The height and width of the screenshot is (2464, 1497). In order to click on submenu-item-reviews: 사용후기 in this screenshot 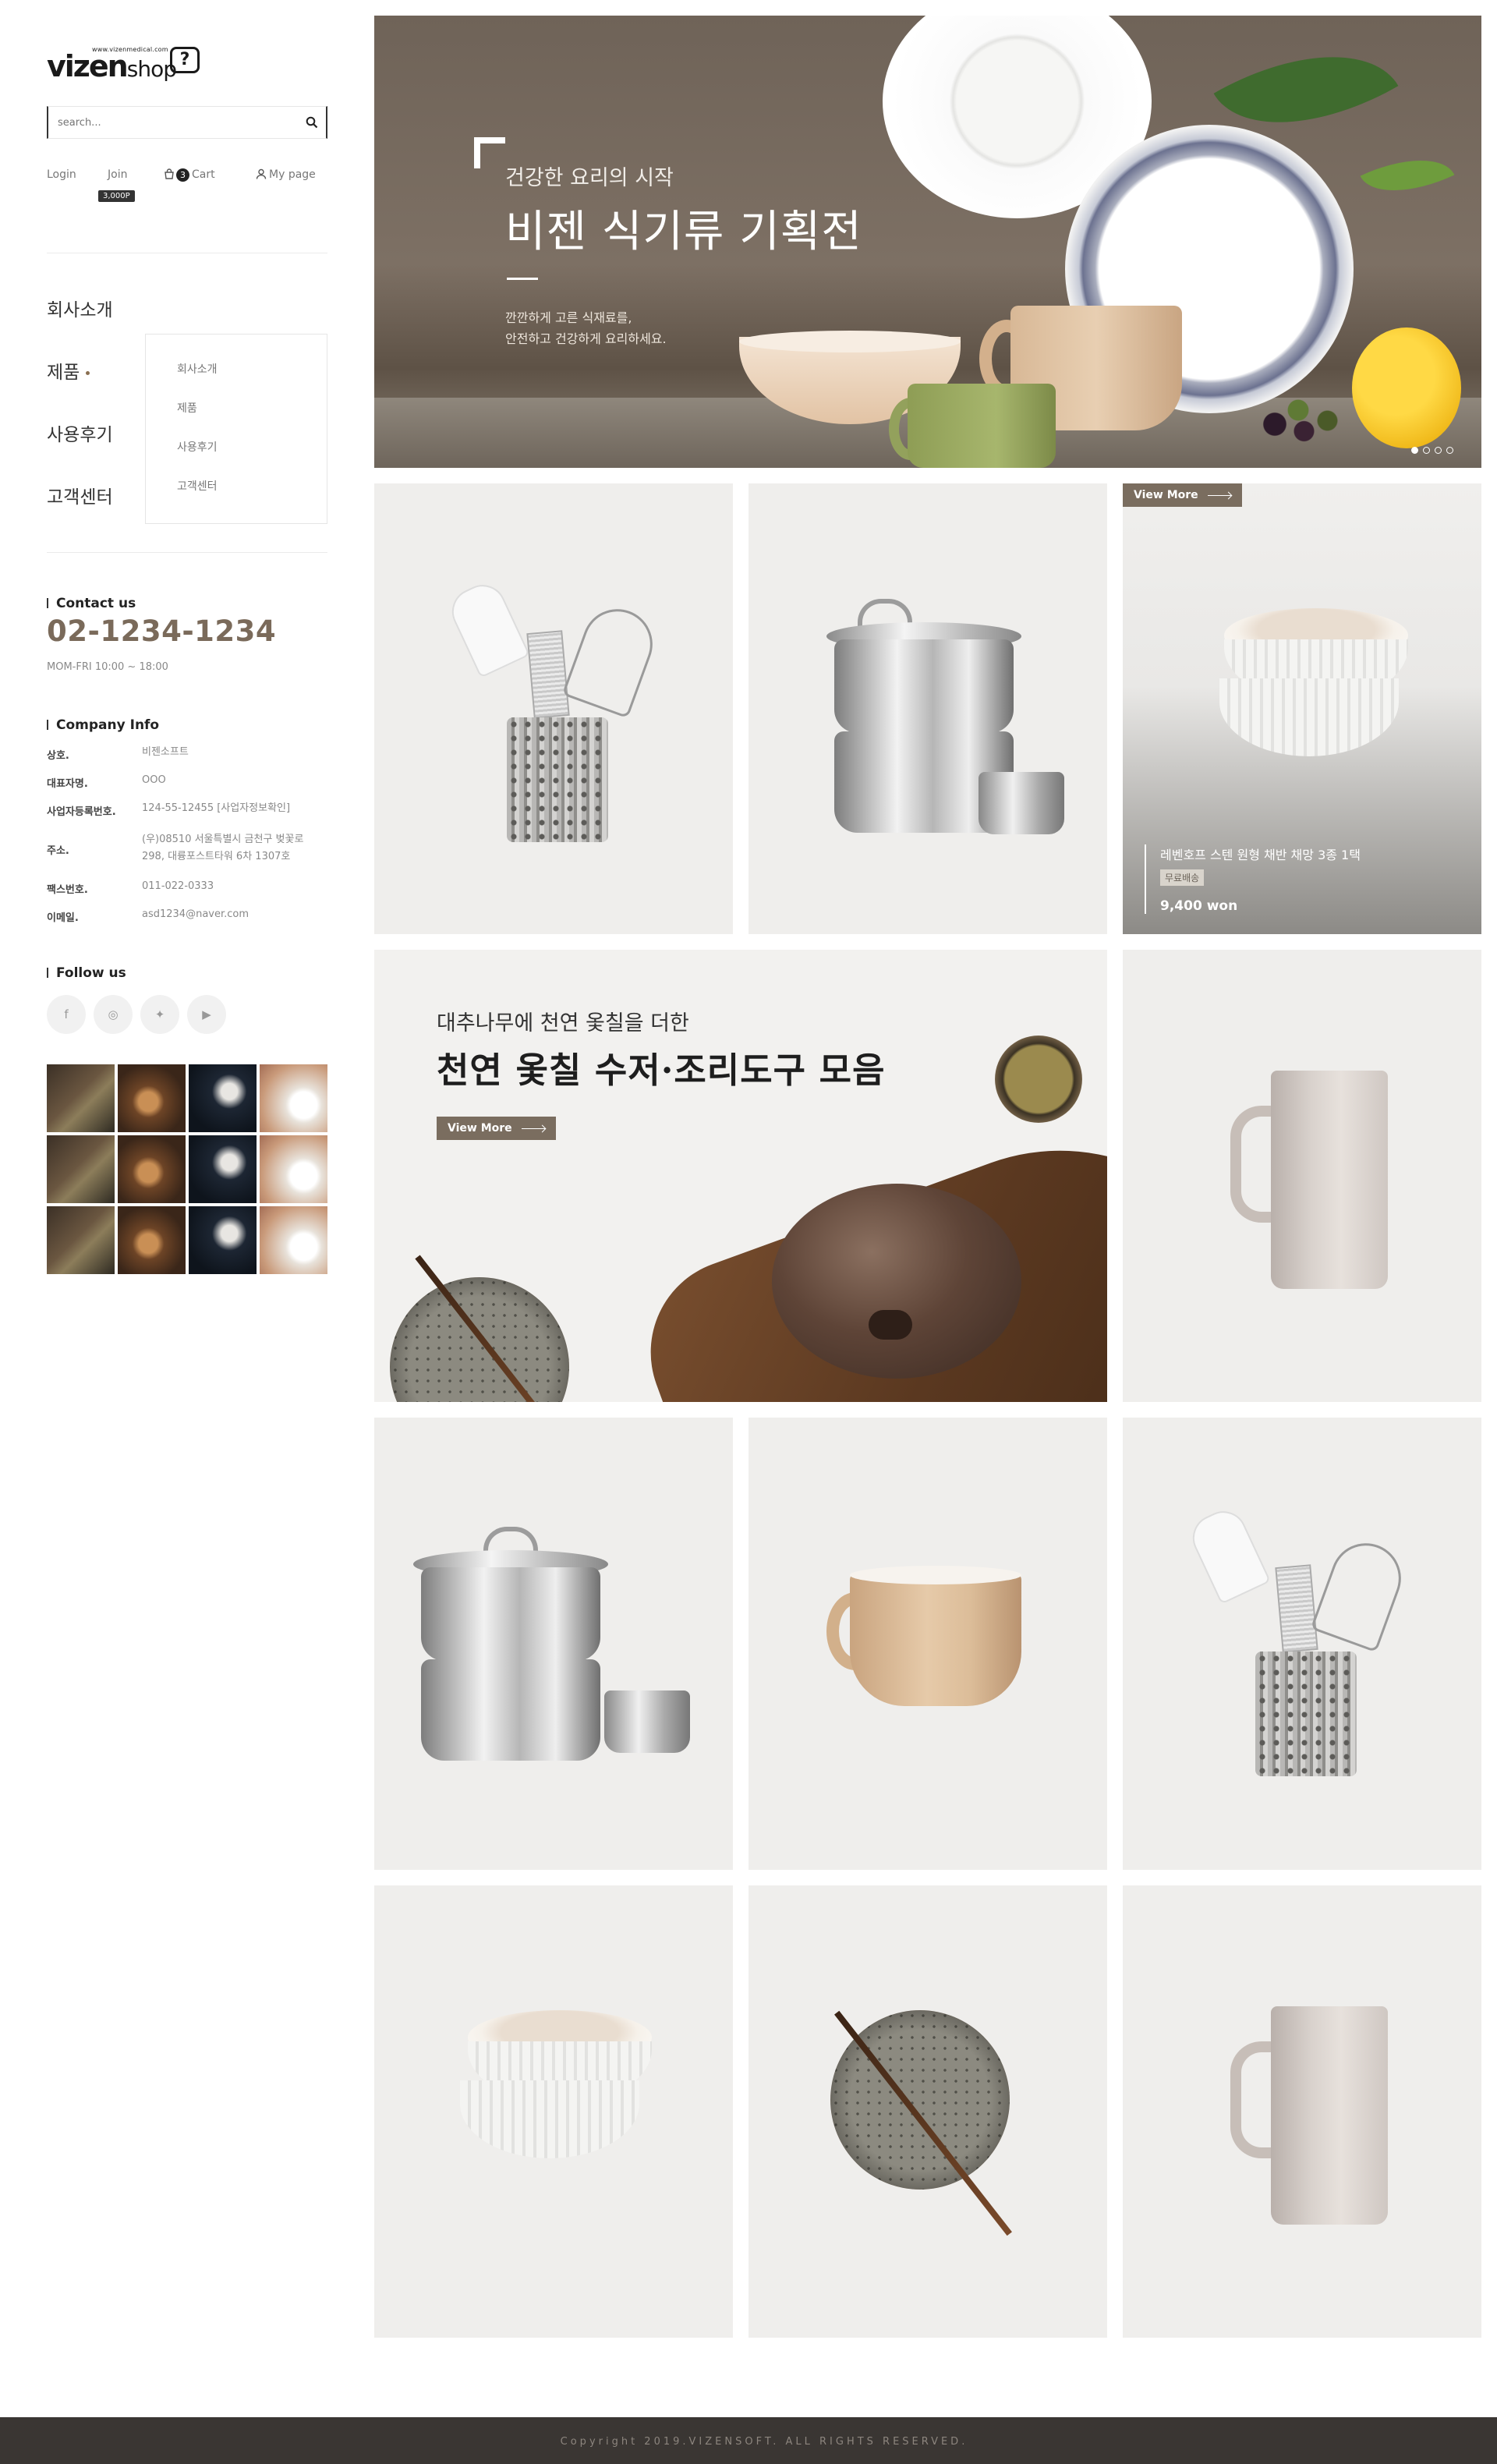, I will do `click(197, 447)`.